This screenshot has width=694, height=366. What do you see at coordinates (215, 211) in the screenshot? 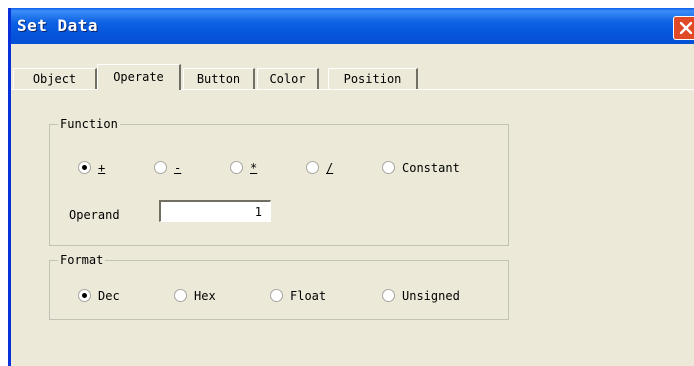
I see `operand-input: 1` at bounding box center [215, 211].